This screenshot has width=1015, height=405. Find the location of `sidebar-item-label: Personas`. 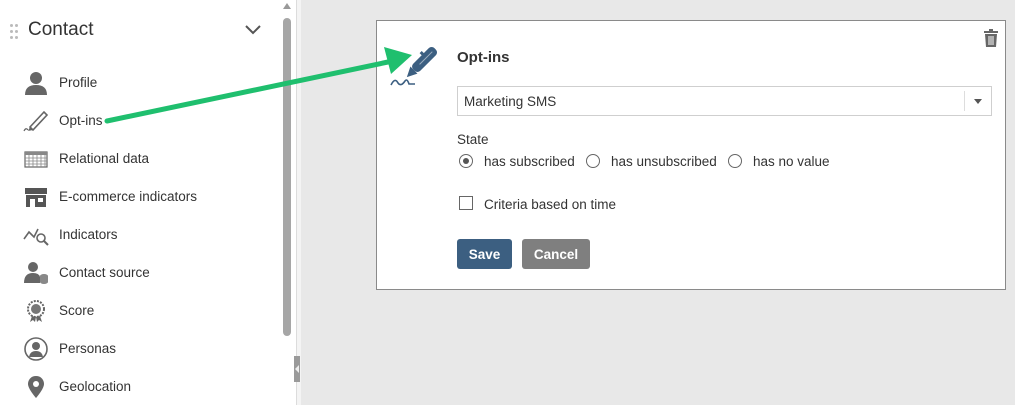

sidebar-item-label: Personas is located at coordinates (88, 348).